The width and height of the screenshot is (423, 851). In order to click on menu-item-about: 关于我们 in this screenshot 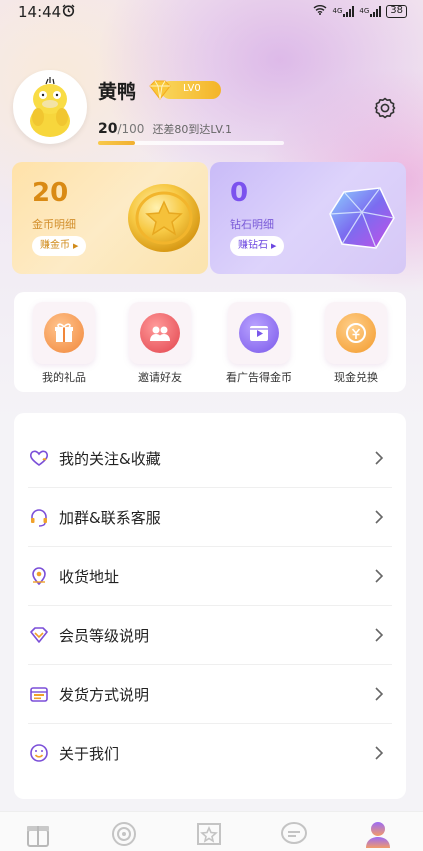, I will do `click(210, 753)`.